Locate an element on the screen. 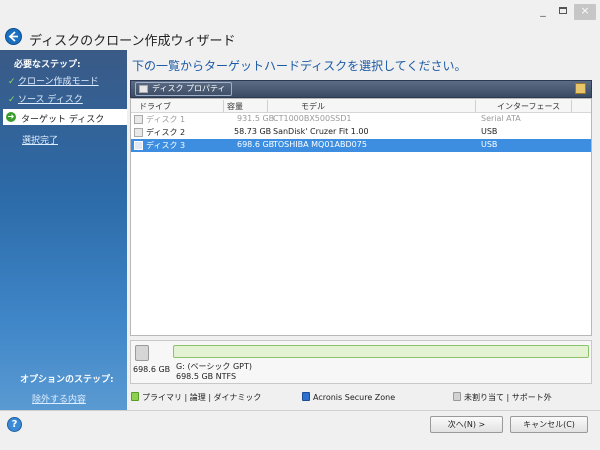 The width and height of the screenshot is (600, 450). required-steps-heading: 必要なステップ: is located at coordinates (47, 65).